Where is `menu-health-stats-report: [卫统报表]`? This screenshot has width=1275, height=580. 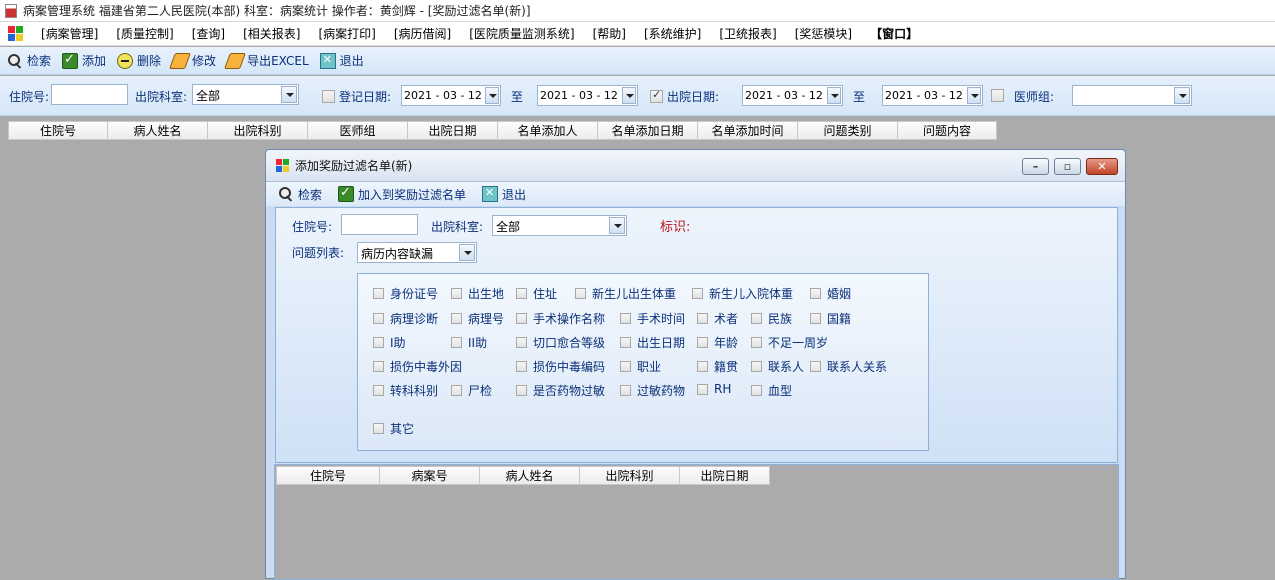
menu-health-stats-report: [卫统报表] is located at coordinates (747, 33).